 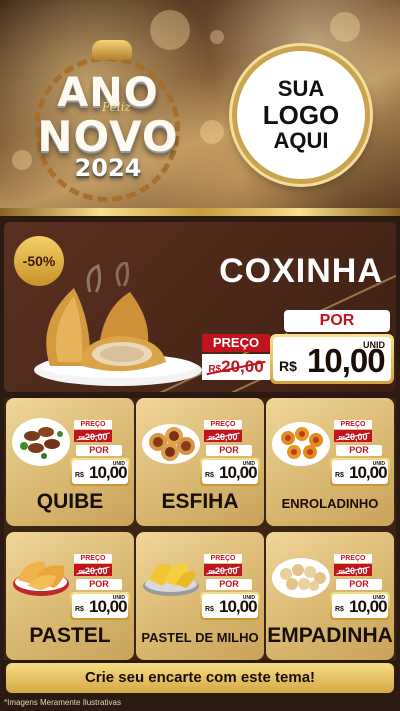 What do you see at coordinates (171, 579) in the screenshot?
I see `pastel-de-milho-image` at bounding box center [171, 579].